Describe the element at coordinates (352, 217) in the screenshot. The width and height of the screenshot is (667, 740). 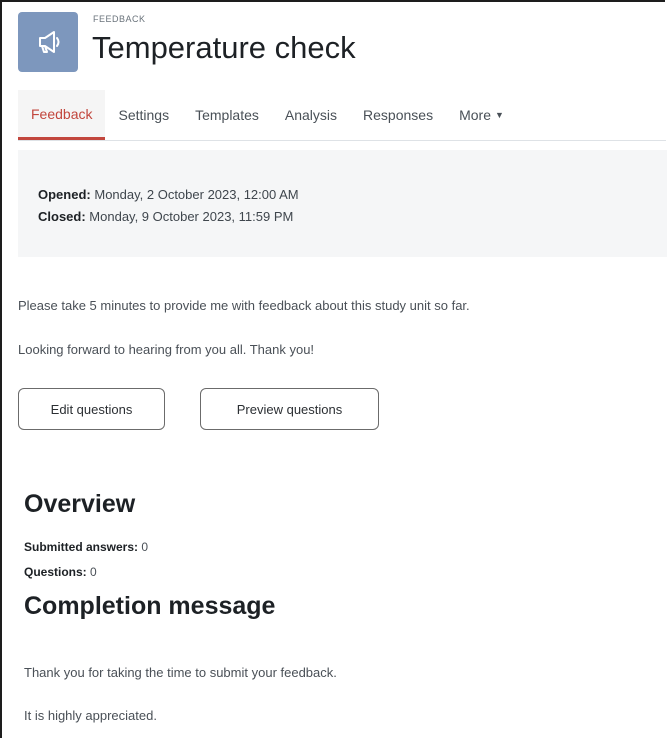
I see `closed-date: Closed: Monday, 9 October 2023, 11:59 PM` at that location.